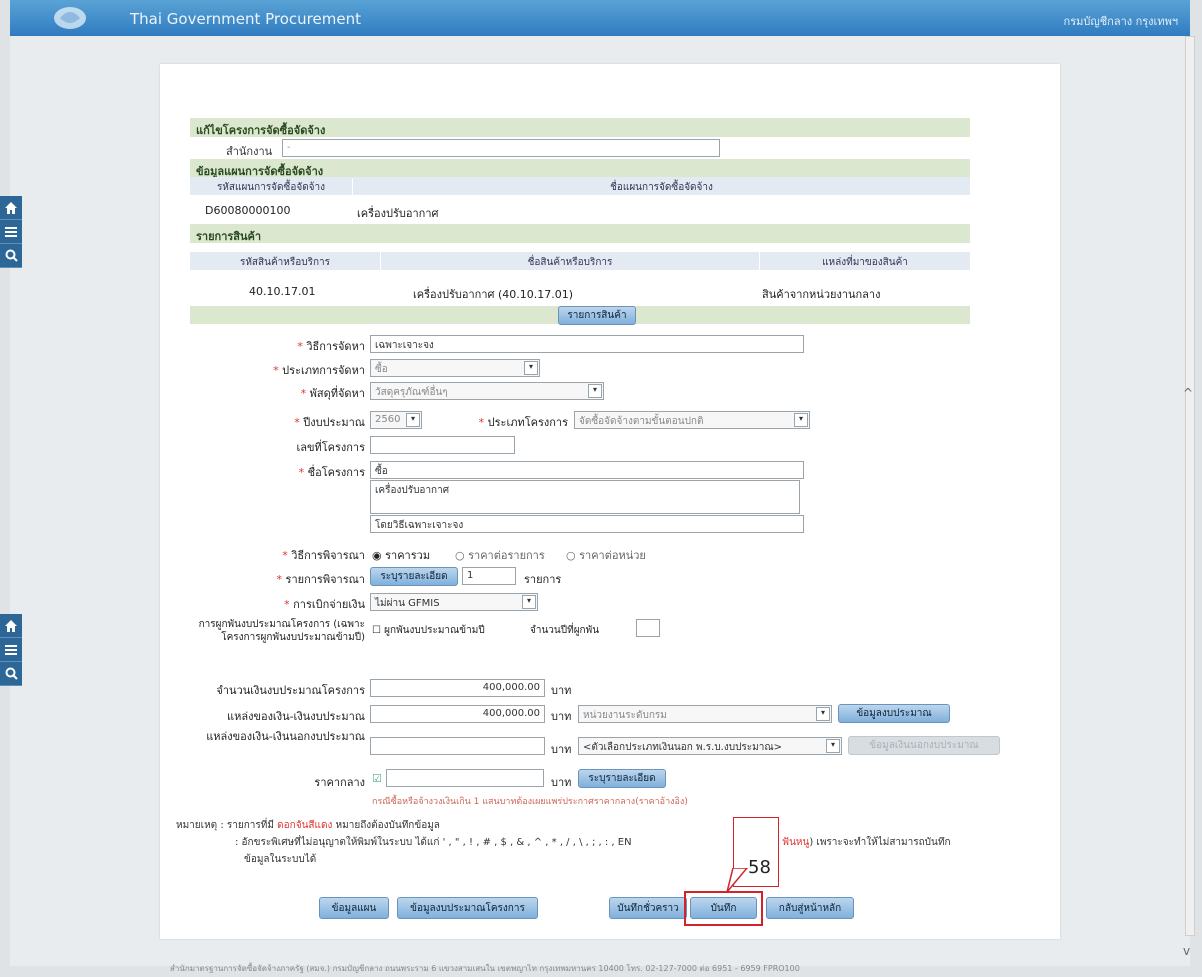 This screenshot has height=977, width=1202. What do you see at coordinates (271, 186) in the screenshot?
I see `plan-col-code: รหัสแผนการจัดซื้อจัดจ้าง` at bounding box center [271, 186].